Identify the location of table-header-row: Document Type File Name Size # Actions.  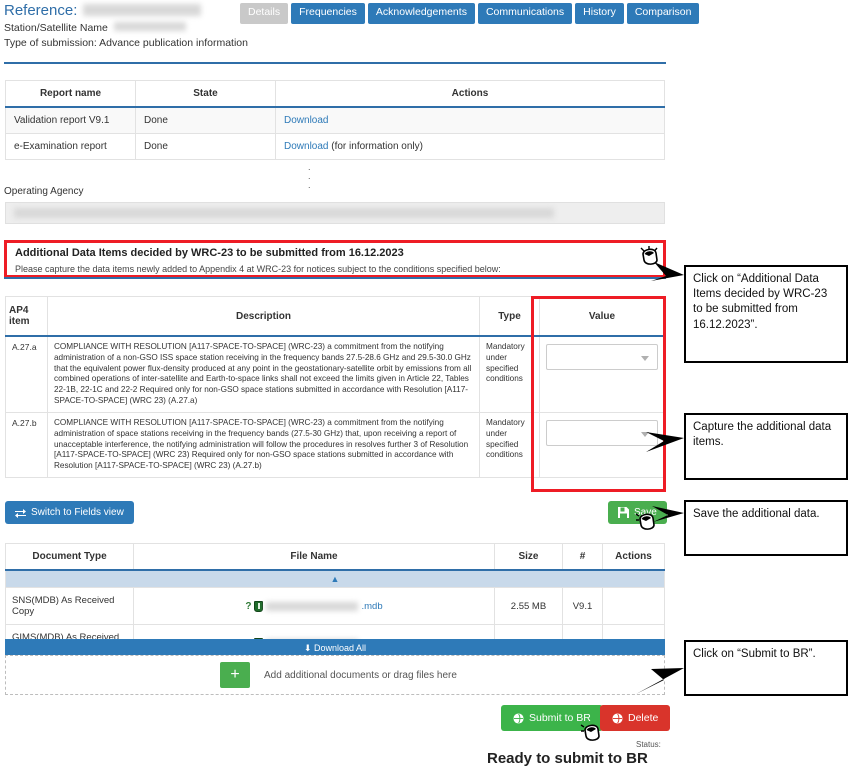
(335, 557).